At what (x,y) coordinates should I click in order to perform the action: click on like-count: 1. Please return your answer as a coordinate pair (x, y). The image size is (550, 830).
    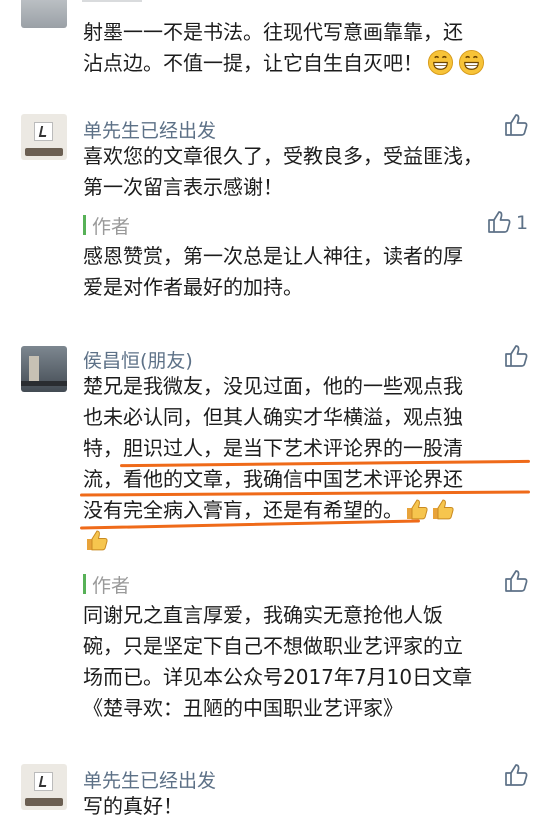
    Looking at the image, I should click on (522, 223).